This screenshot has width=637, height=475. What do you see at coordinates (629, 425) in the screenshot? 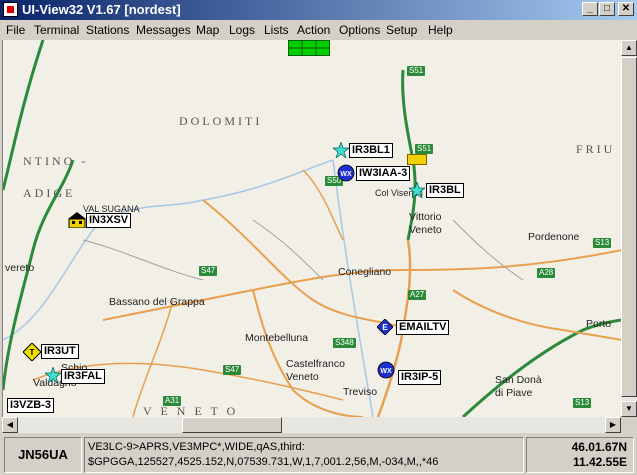
I see `scroll-corner` at bounding box center [629, 425].